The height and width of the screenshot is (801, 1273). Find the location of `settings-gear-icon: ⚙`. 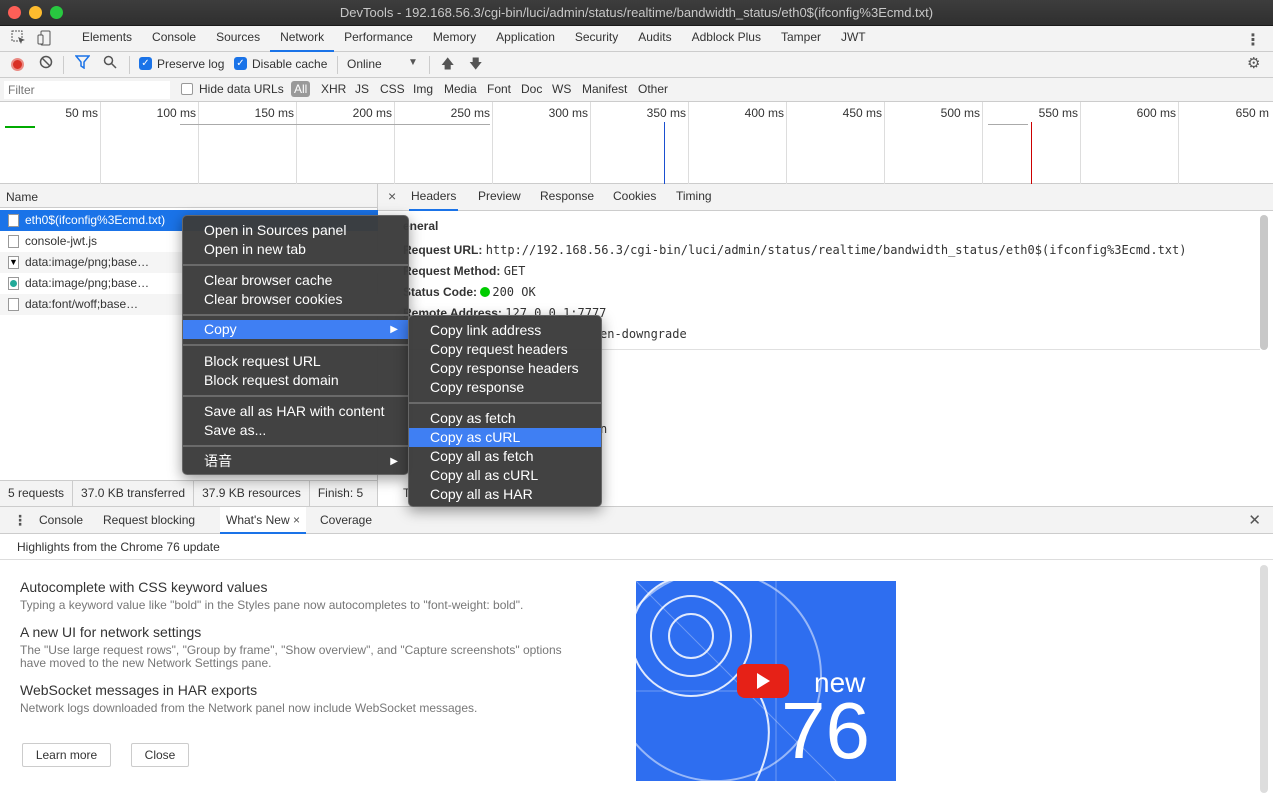

settings-gear-icon: ⚙ is located at coordinates (1253, 64).